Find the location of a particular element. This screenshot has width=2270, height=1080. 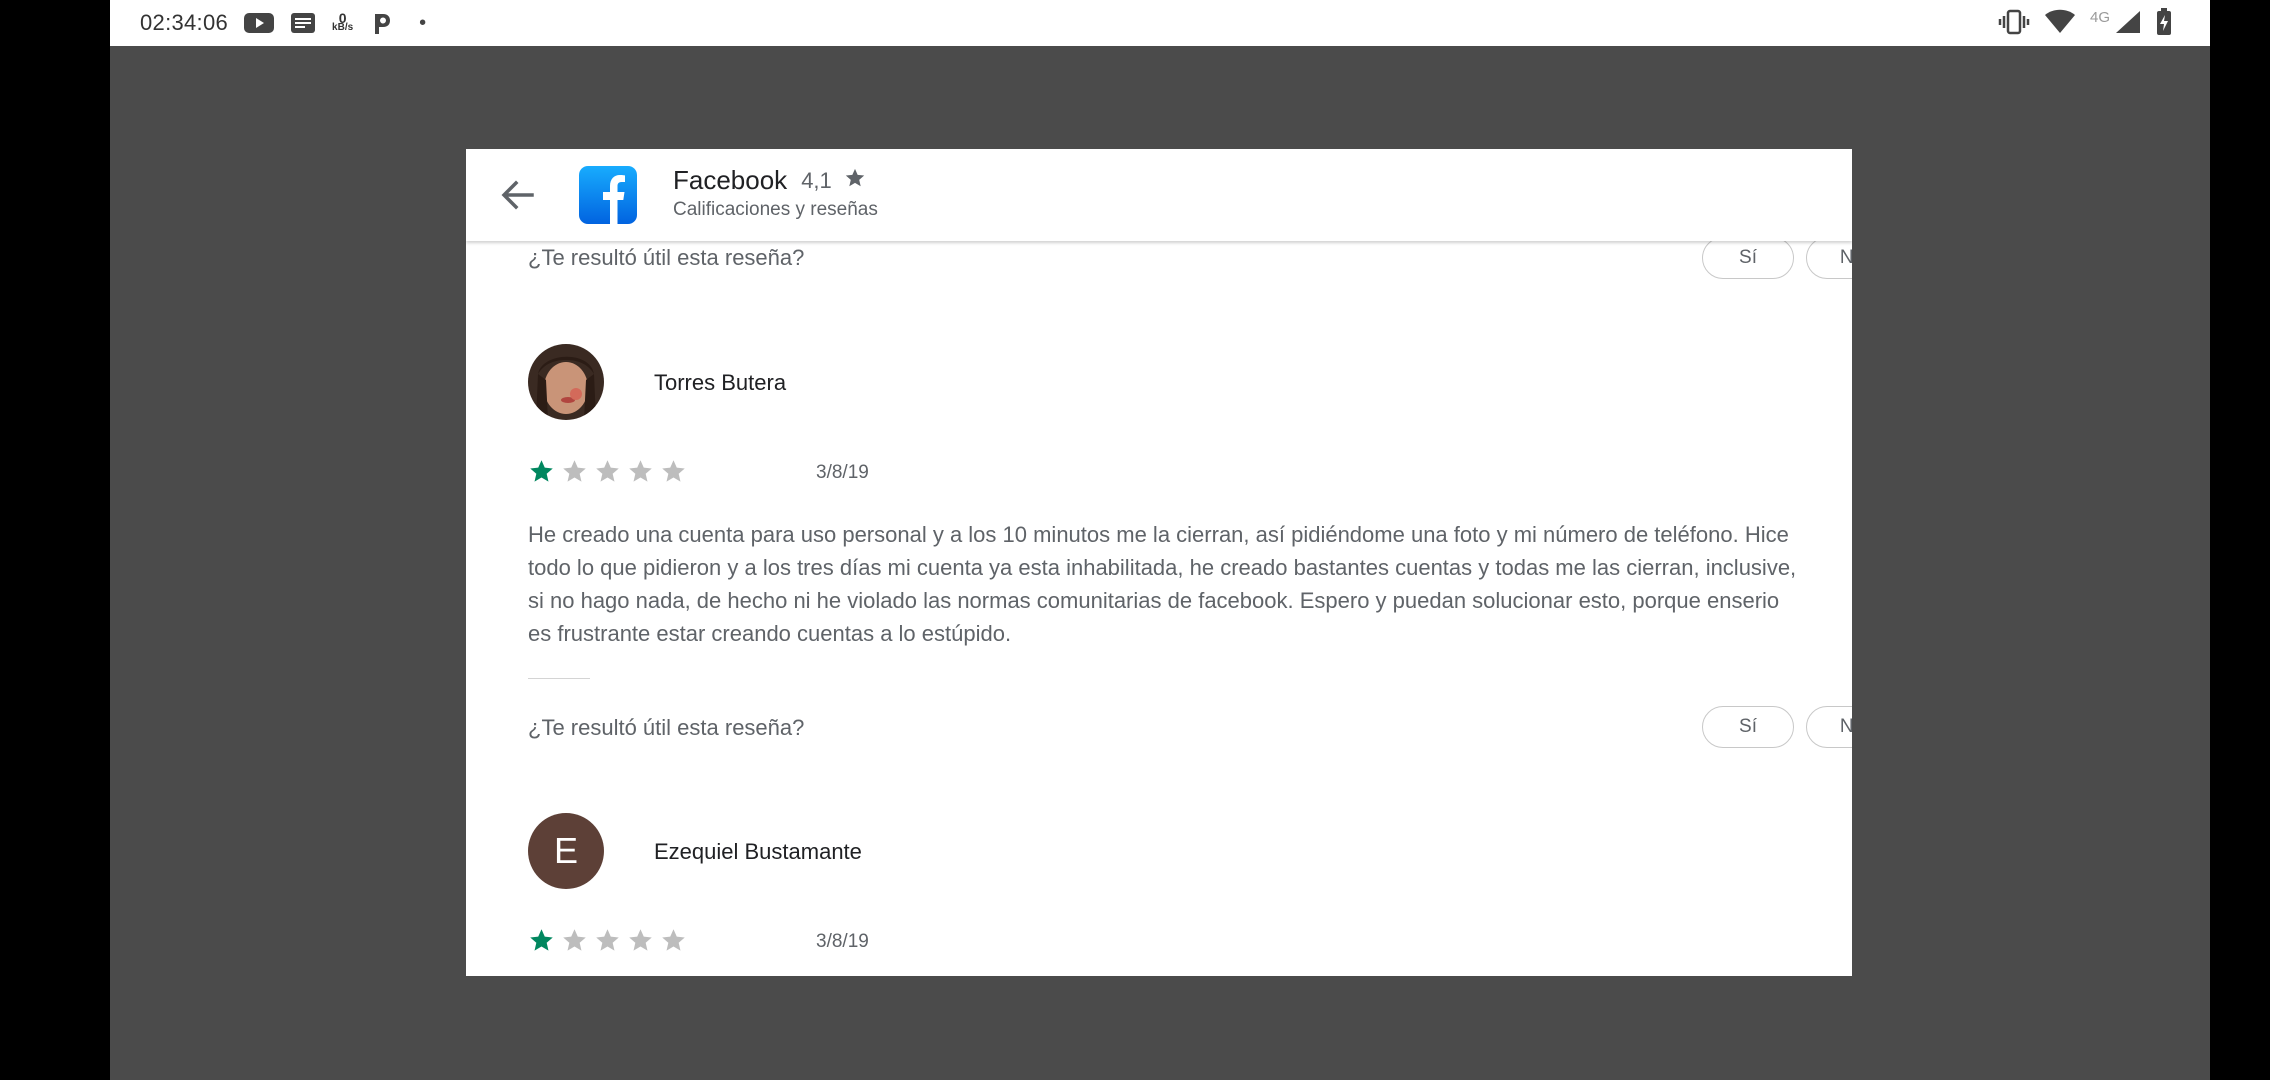

avatar is located at coordinates (566, 382).